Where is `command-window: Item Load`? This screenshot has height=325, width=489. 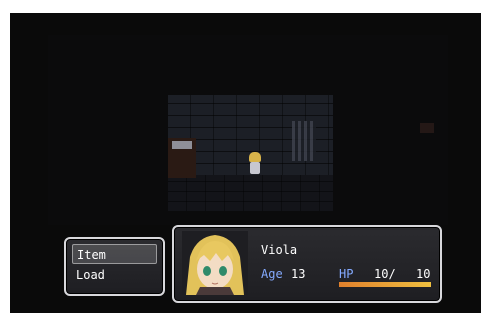 command-window: Item Load is located at coordinates (114, 266).